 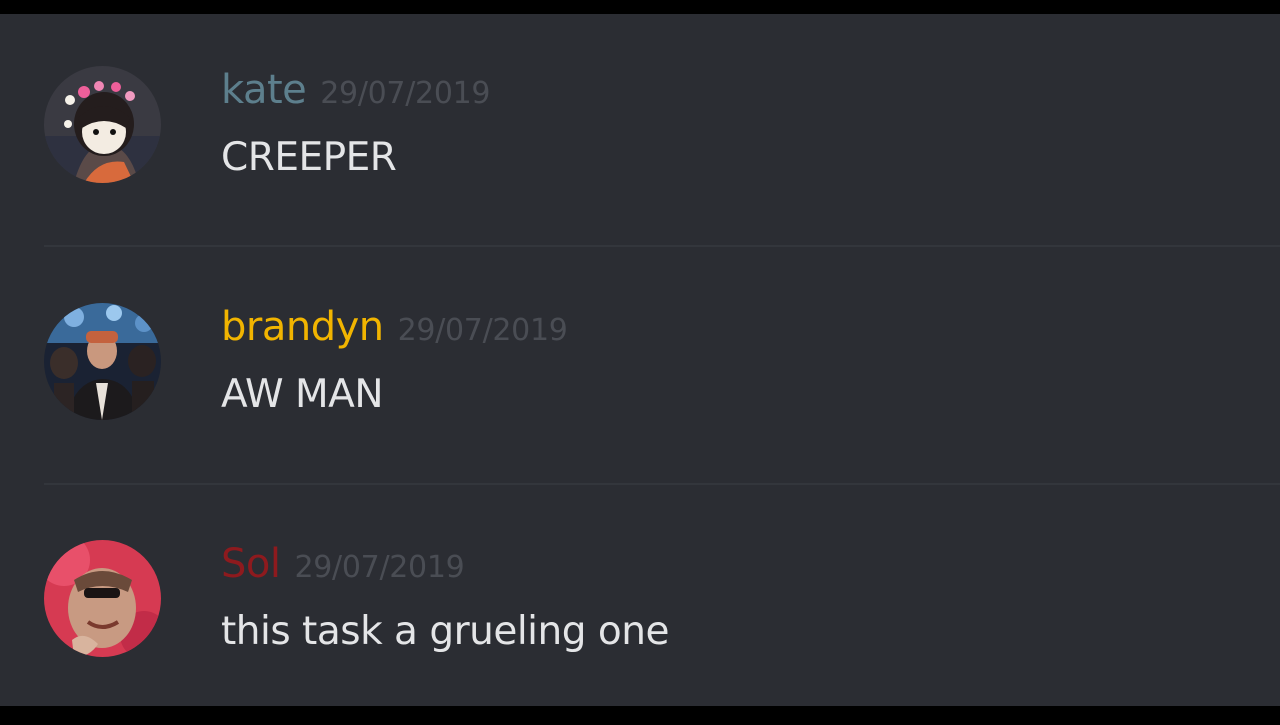 I want to click on message-header: kate 29/07/2019, so click(x=355, y=90).